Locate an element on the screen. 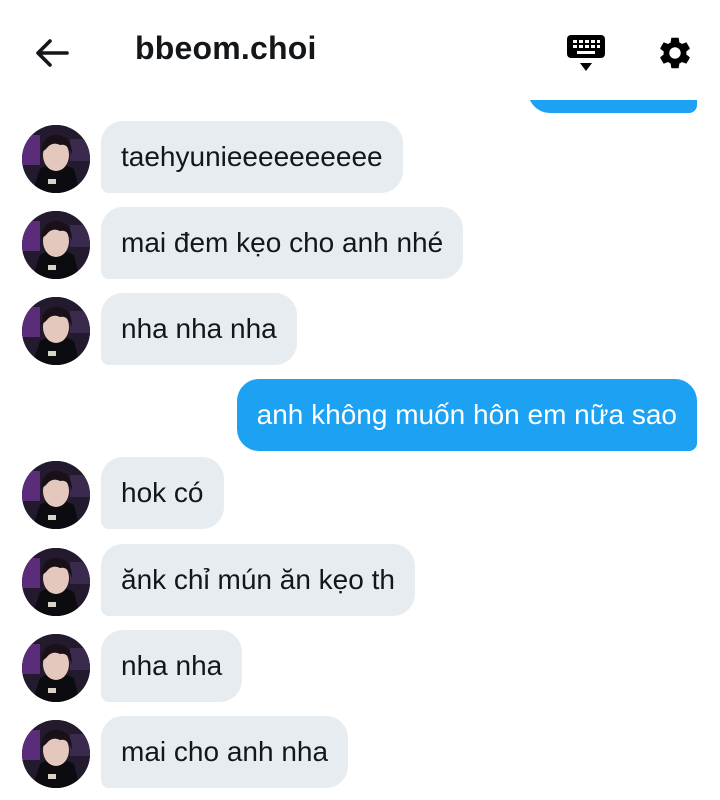 This screenshot has height=800, width=720. message-row: nha nha nha is located at coordinates (360, 329).